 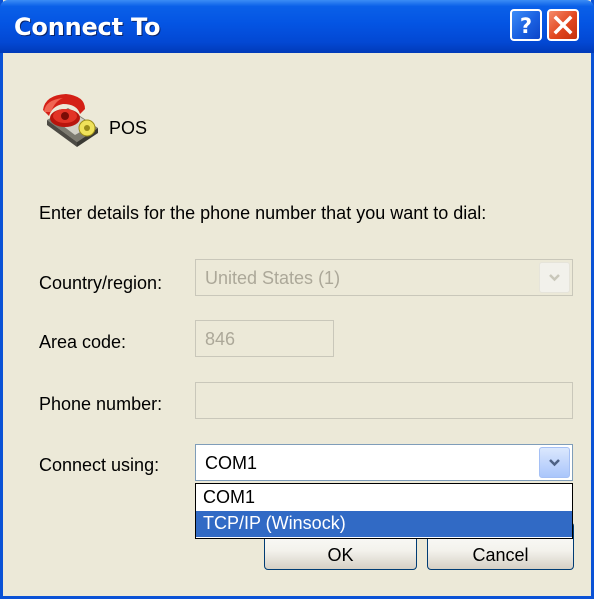 What do you see at coordinates (384, 498) in the screenshot?
I see `dropdown-option-com1: COM1` at bounding box center [384, 498].